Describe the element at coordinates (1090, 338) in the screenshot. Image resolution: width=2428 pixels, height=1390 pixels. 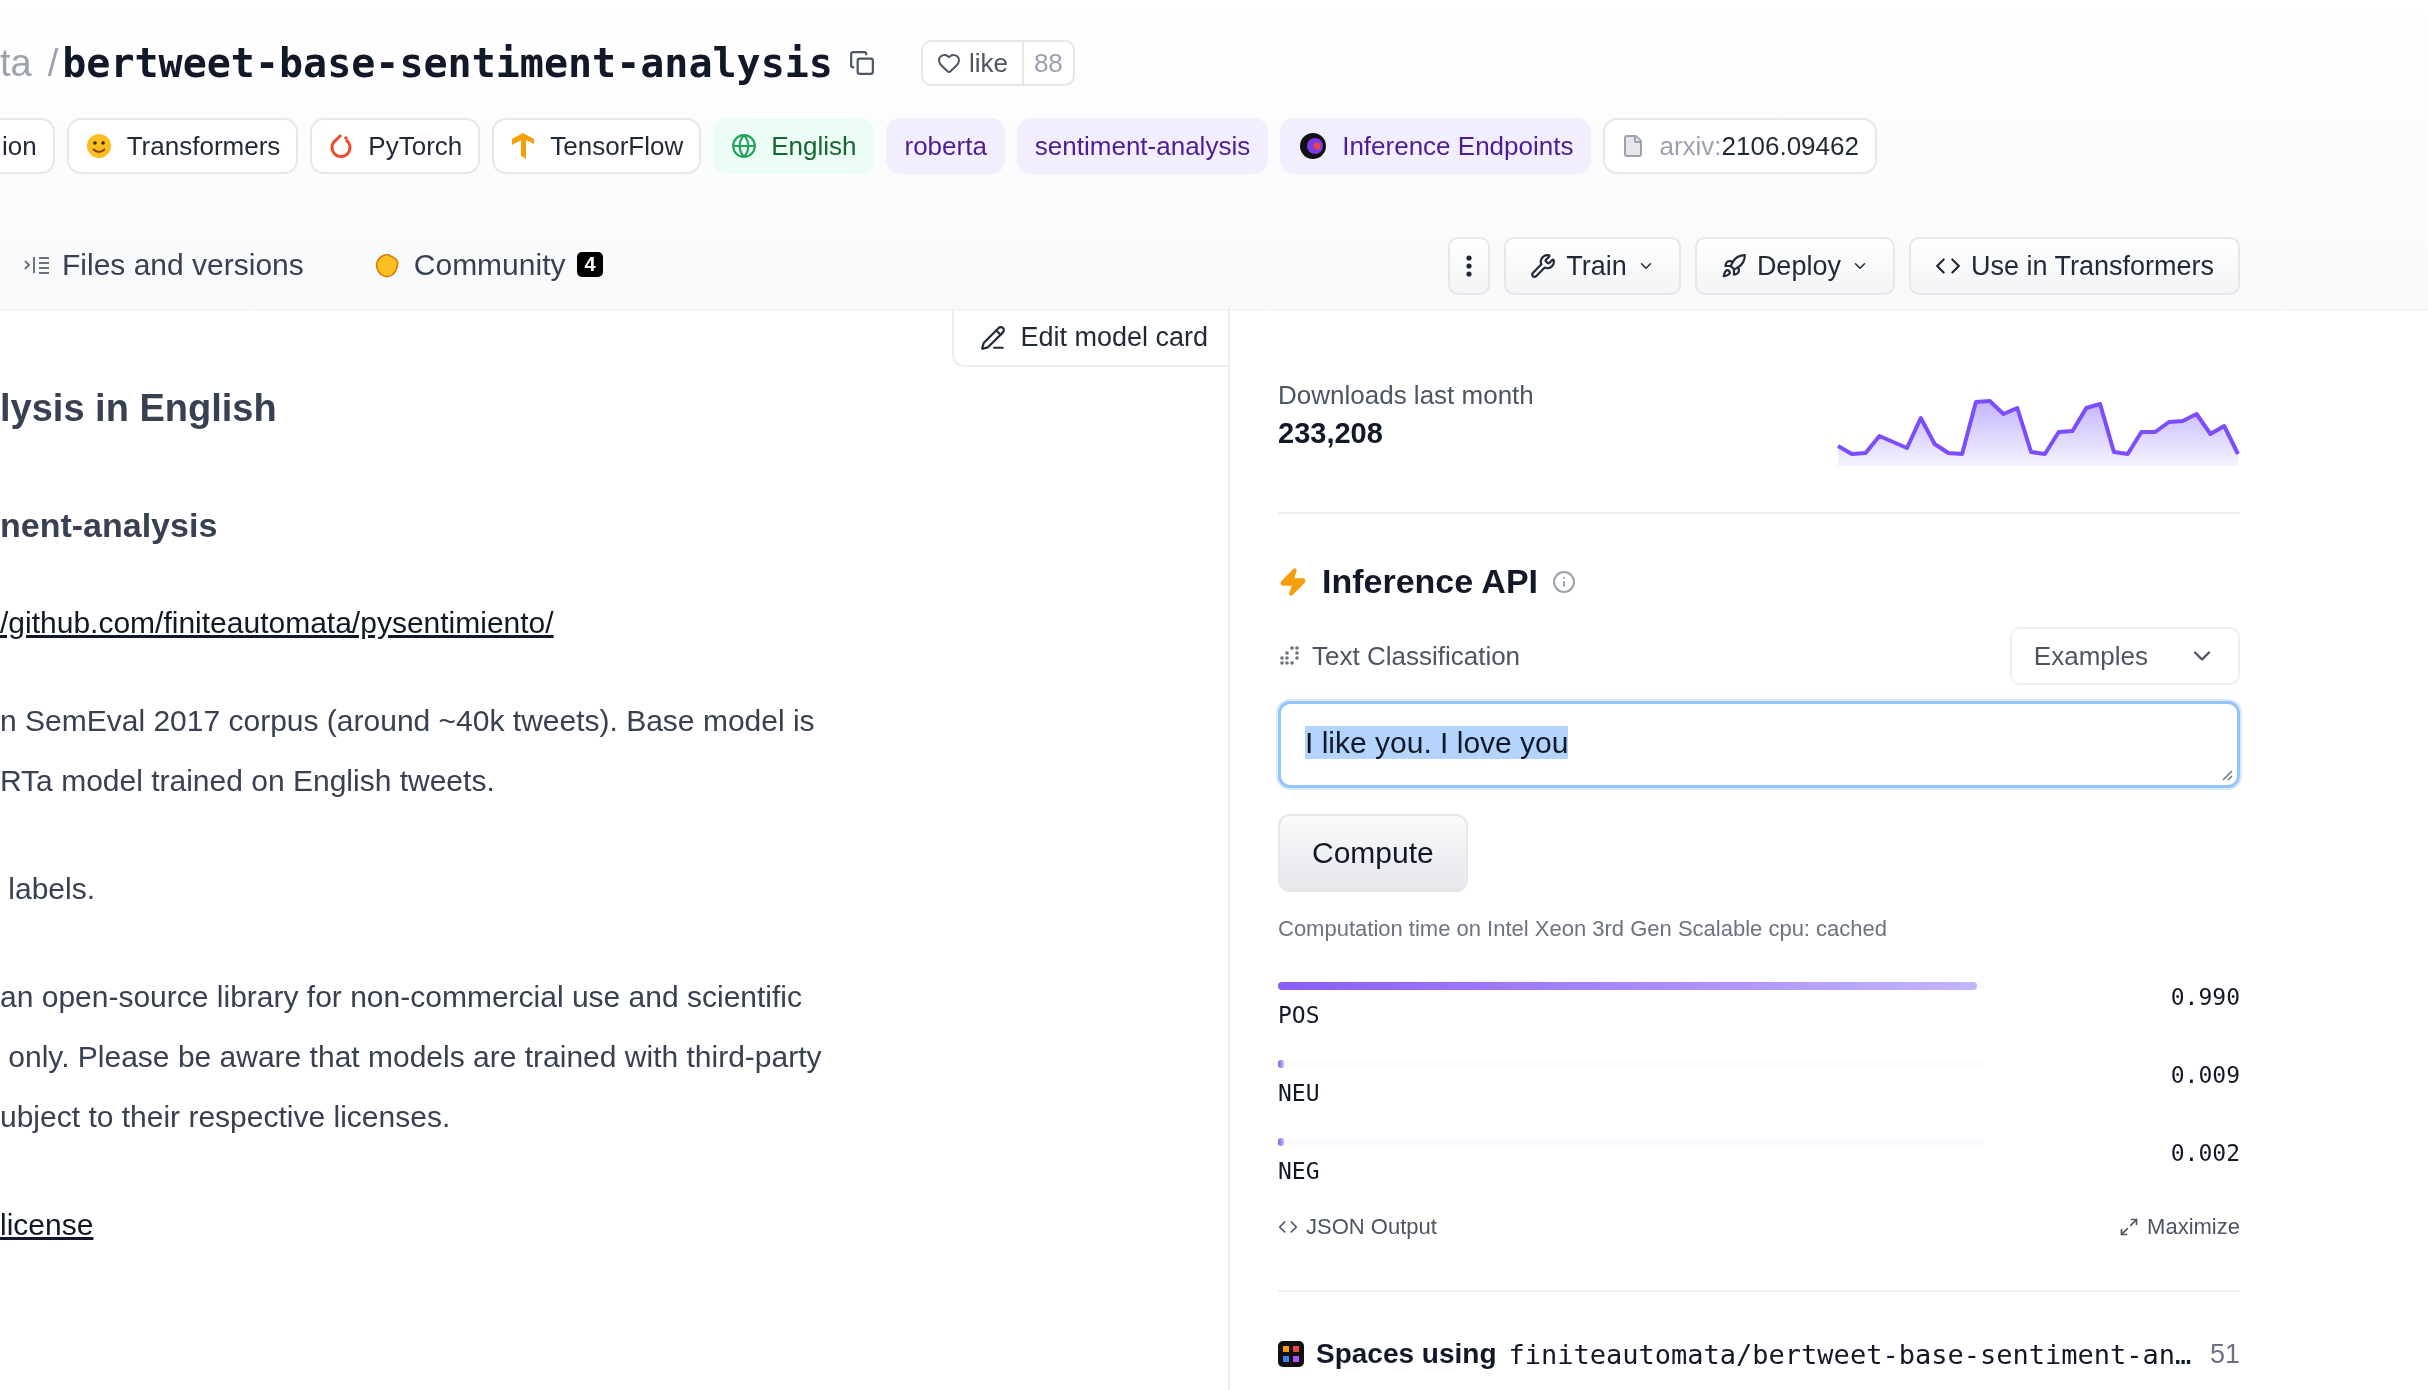
I see `edit-model-card-button: Edit model card` at that location.